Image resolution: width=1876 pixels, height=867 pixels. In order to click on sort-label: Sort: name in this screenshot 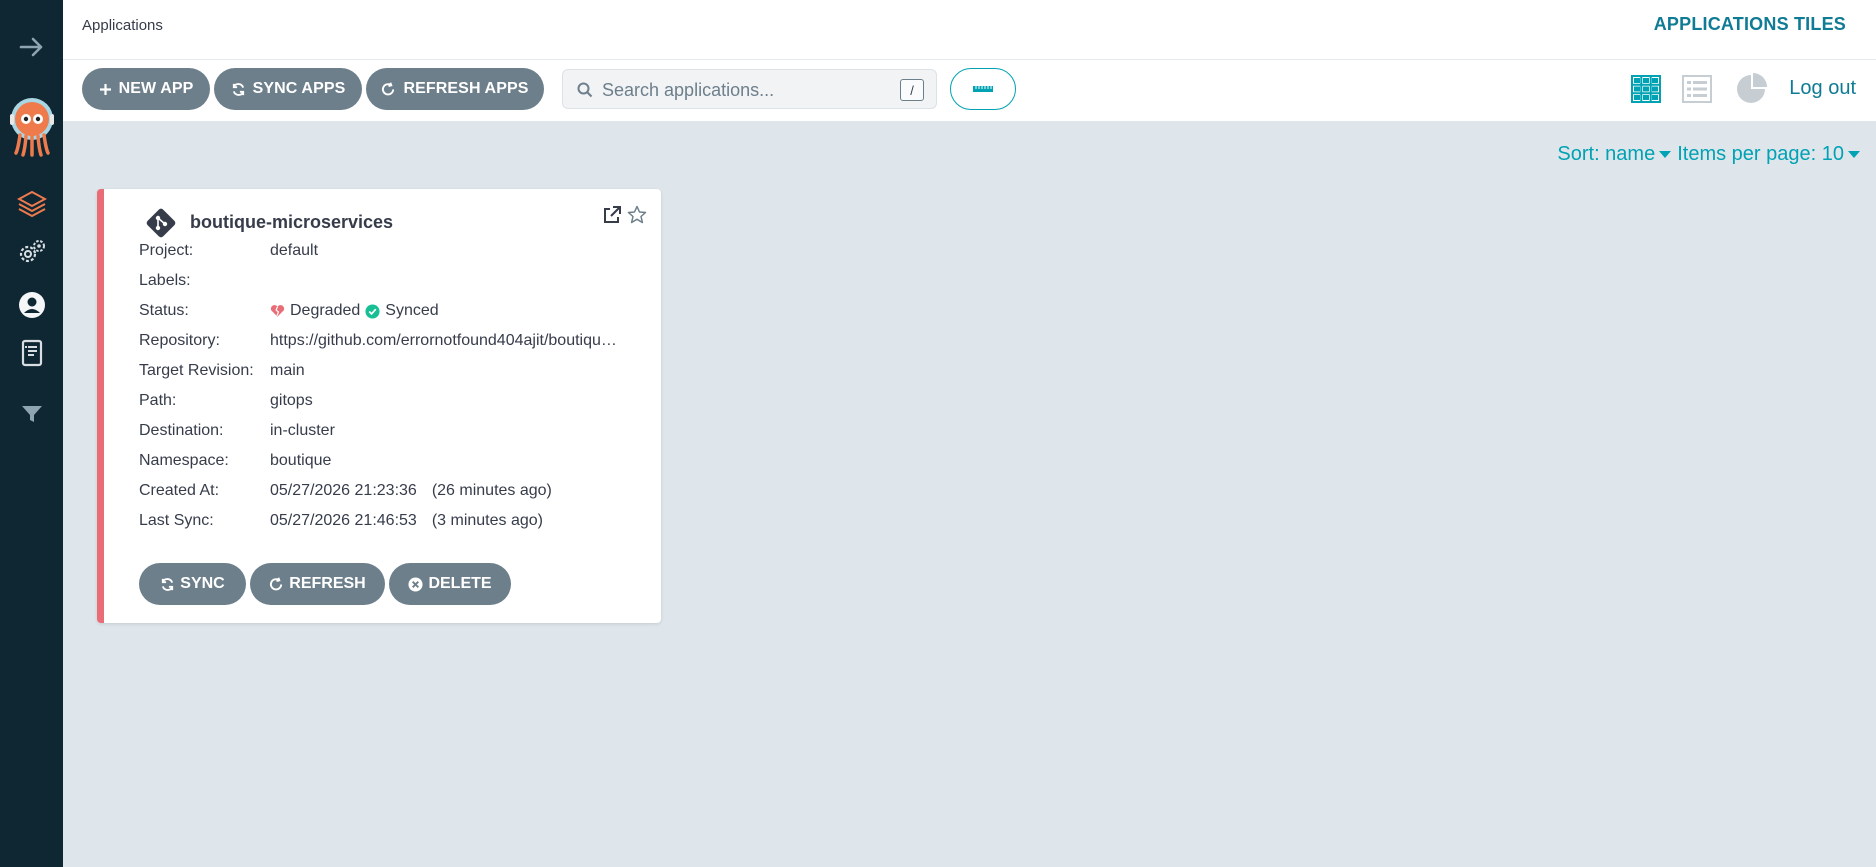, I will do `click(1606, 154)`.